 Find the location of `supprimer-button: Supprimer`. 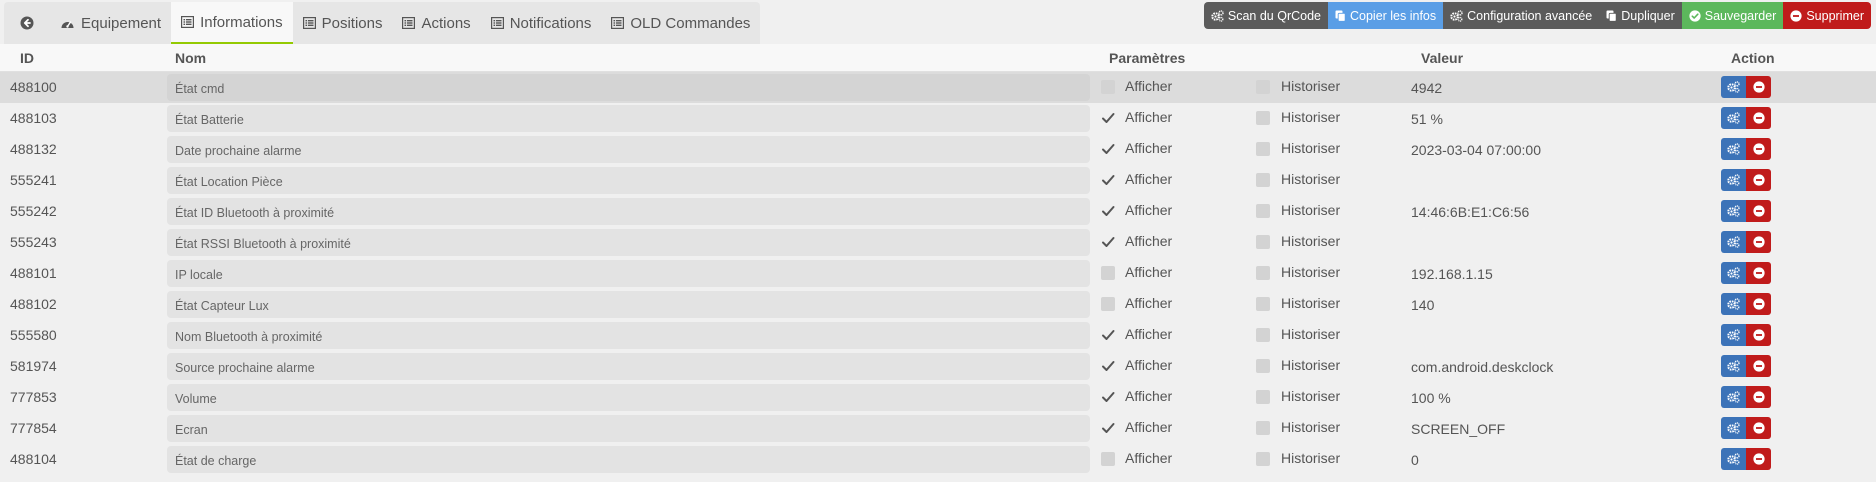

supprimer-button: Supprimer is located at coordinates (1827, 15).